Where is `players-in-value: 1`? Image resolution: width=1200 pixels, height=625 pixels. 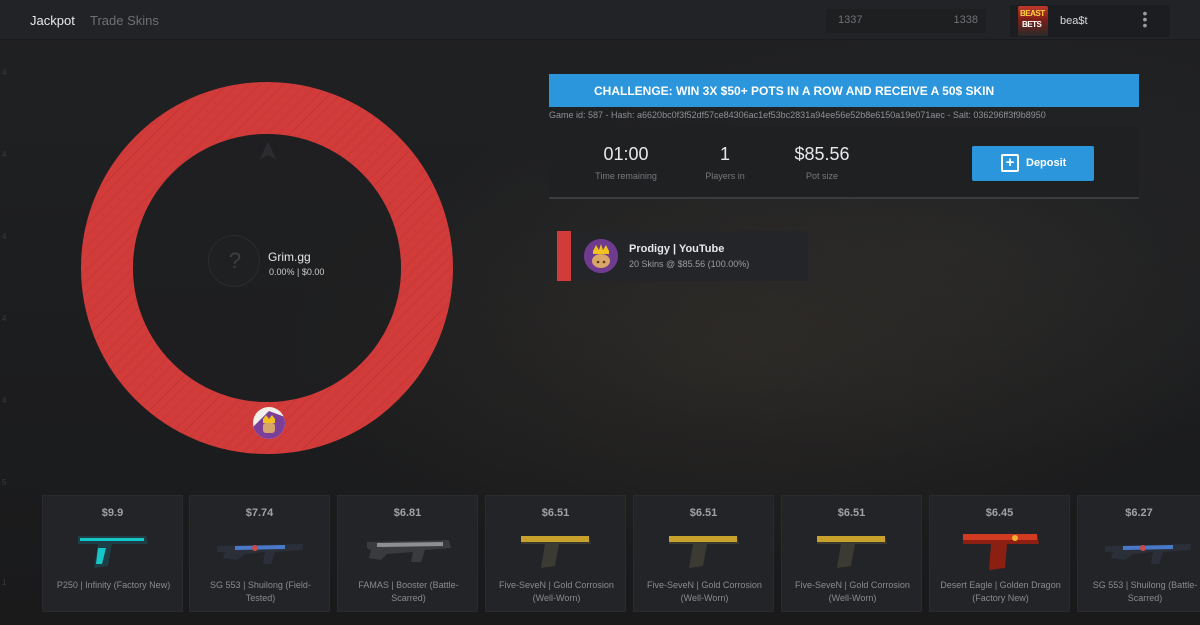 players-in-value: 1 is located at coordinates (724, 154).